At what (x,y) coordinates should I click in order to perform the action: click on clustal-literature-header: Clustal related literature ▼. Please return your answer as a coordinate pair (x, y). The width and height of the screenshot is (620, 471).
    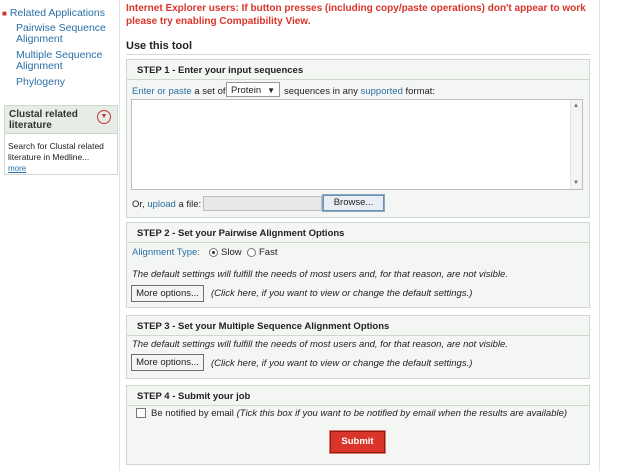
    Looking at the image, I should click on (61, 120).